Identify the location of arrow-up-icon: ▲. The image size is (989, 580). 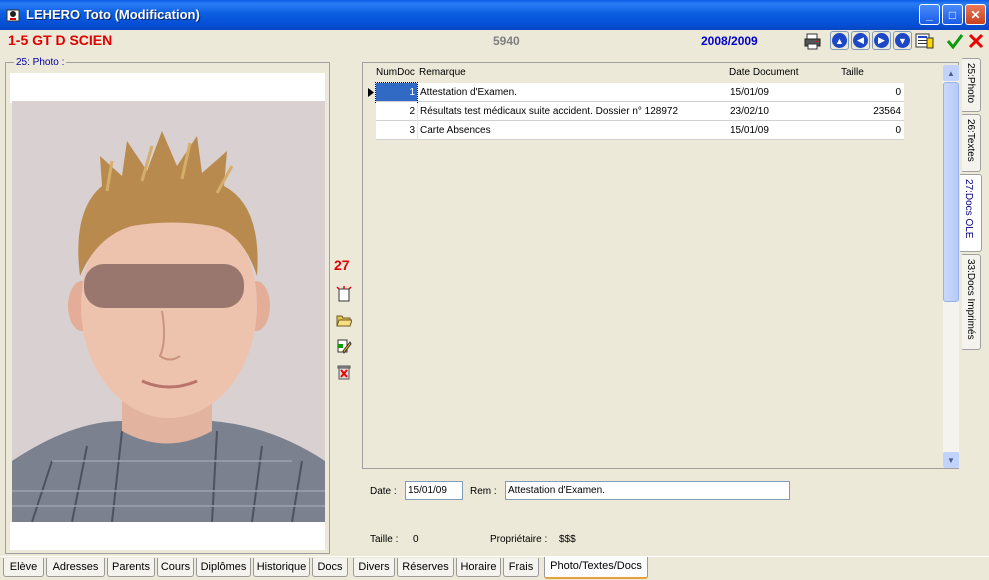
(839, 40).